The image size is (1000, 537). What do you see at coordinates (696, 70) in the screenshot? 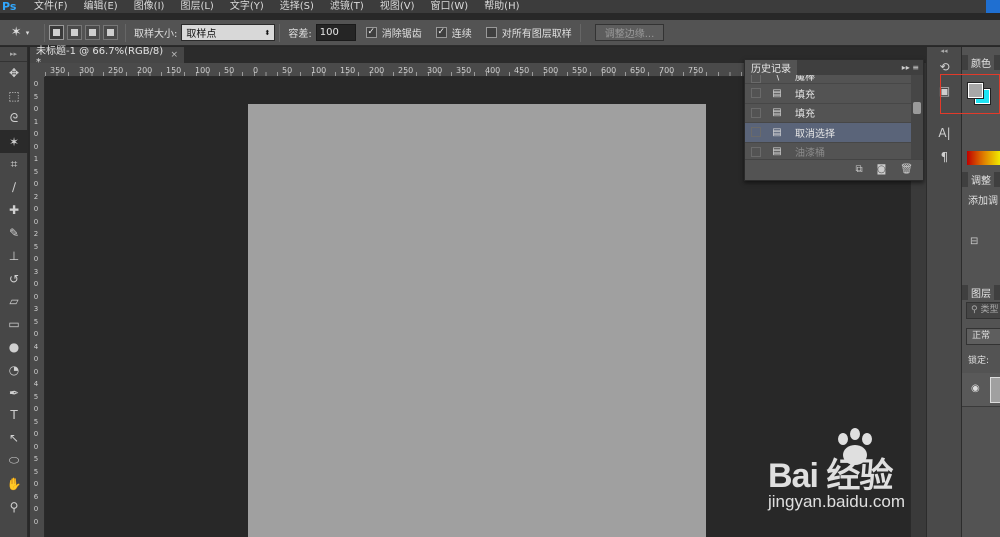
I see `ruler-label: 750` at bounding box center [696, 70].